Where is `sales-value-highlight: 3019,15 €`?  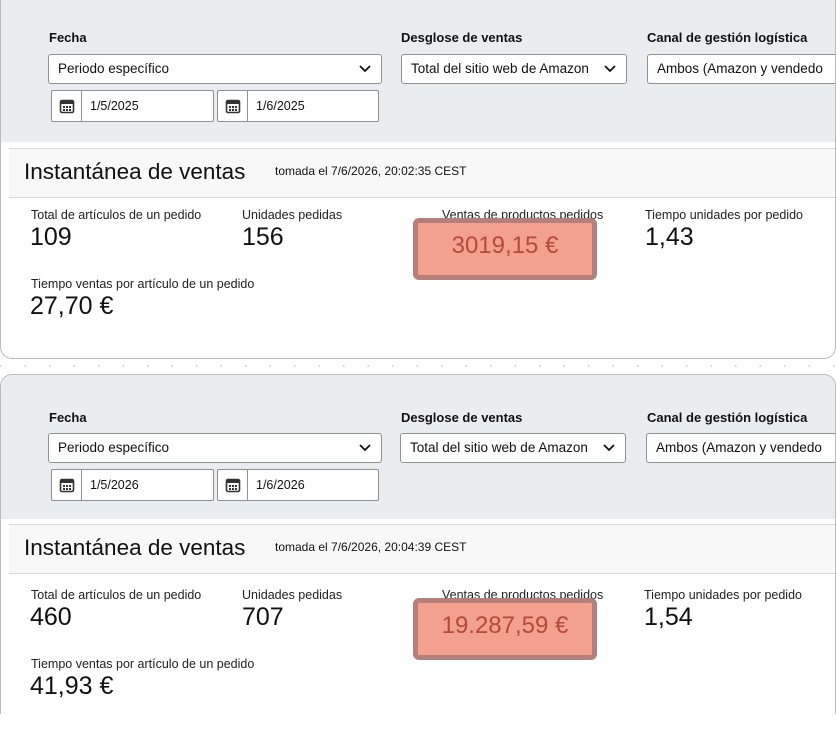
sales-value-highlight: 3019,15 € is located at coordinates (505, 249).